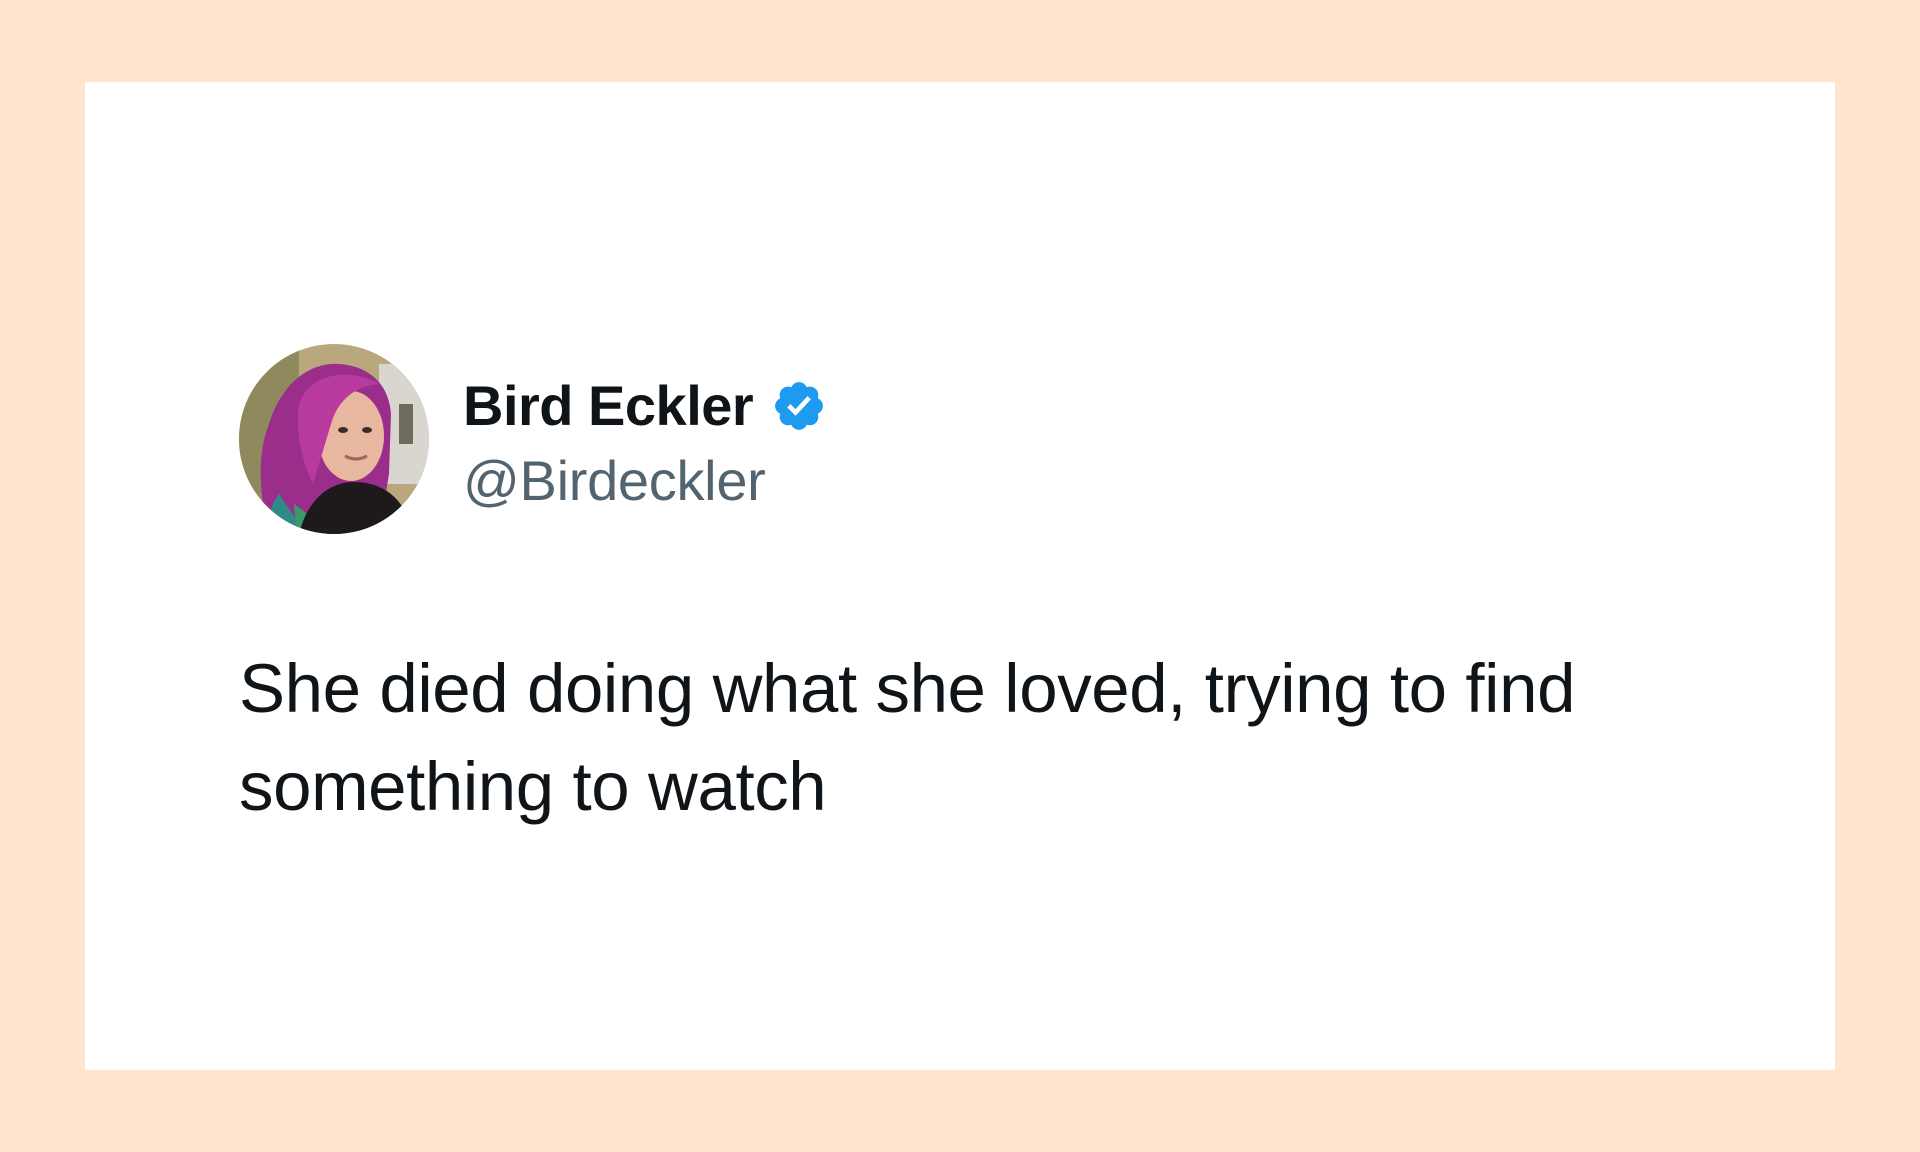 The width and height of the screenshot is (1920, 1152). I want to click on avatar-image, so click(334, 439).